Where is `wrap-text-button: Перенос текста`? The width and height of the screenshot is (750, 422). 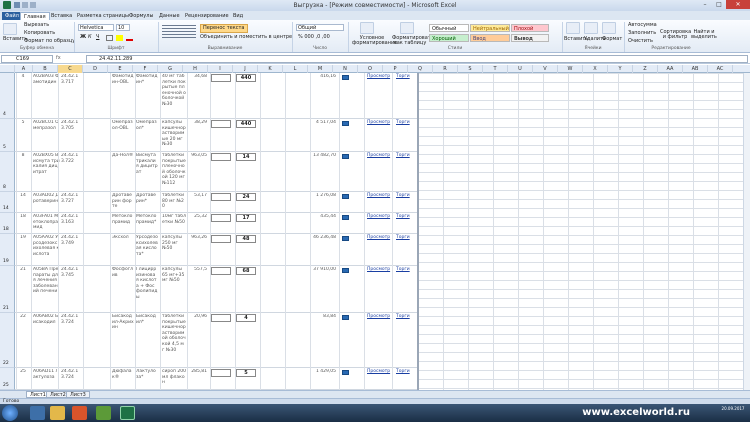 wrap-text-button: Перенос текста is located at coordinates (224, 28).